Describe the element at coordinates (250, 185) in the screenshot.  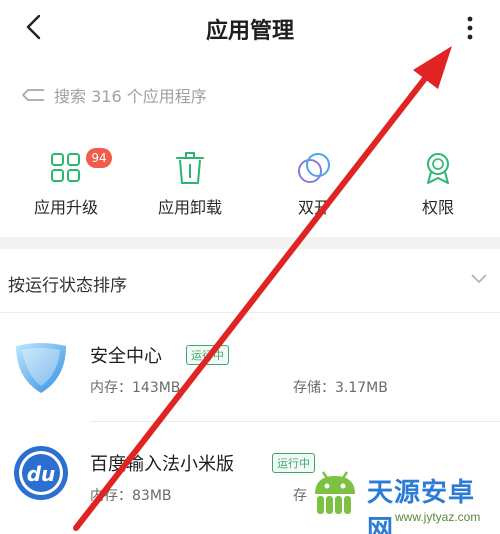
I see `quick-actions: 94 应用升级 应用卸载 双开 权限` at that location.